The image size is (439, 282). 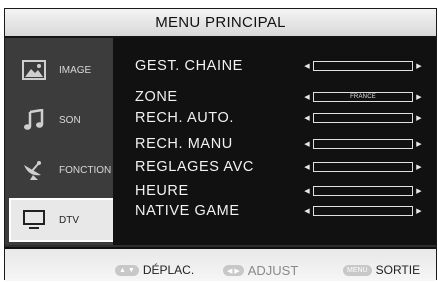 I want to click on setting-label: RECH. AUTO., so click(x=184, y=118).